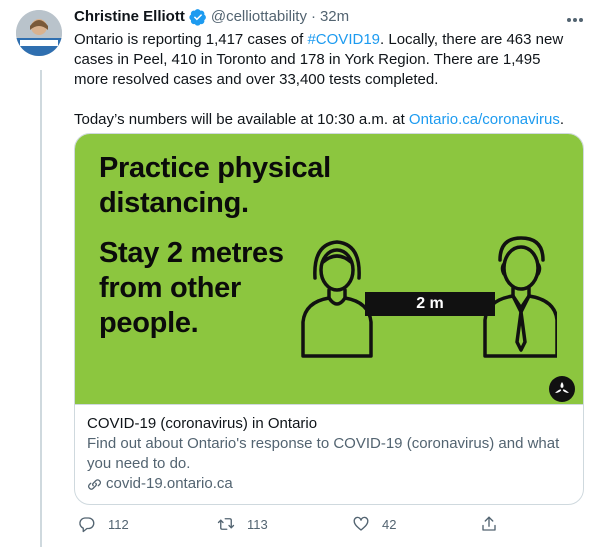  I want to click on retweet-icon, so click(226, 524).